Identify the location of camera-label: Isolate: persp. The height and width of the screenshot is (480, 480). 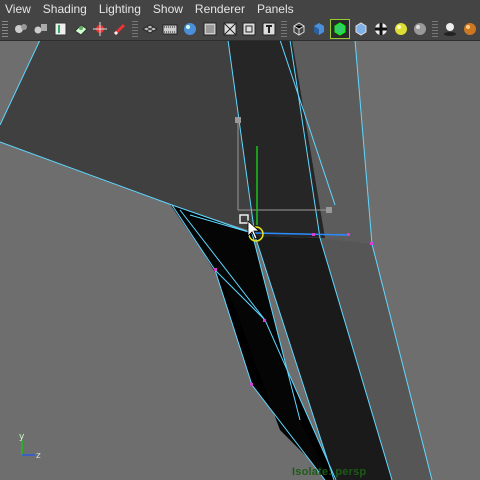
(329, 472).